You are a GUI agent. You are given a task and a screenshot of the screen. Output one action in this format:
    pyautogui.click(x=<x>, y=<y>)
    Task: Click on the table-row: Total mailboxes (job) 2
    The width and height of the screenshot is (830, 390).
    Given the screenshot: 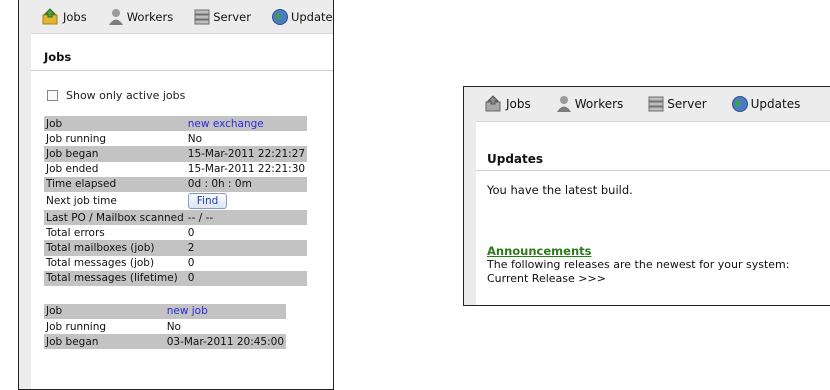 What is the action you would take?
    pyautogui.click(x=176, y=248)
    